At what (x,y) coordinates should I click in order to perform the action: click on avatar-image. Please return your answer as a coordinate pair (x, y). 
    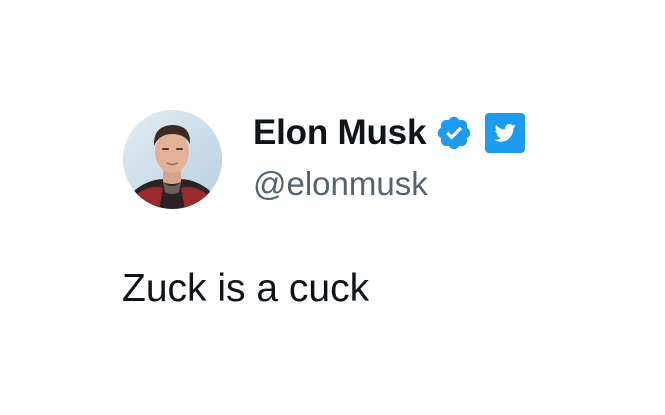
    Looking at the image, I should click on (172, 159).